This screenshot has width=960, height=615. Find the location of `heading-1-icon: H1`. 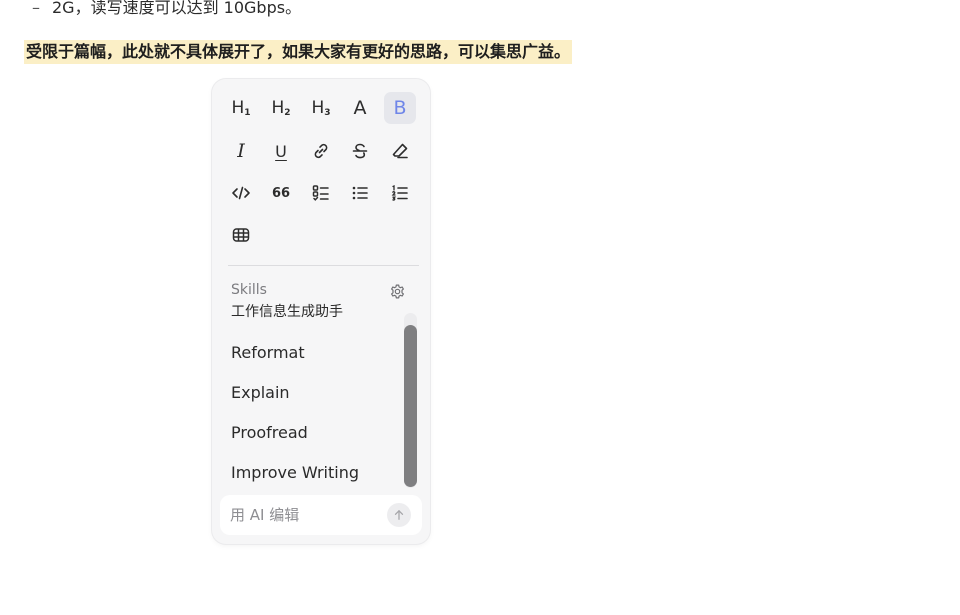

heading-1-icon: H1 is located at coordinates (241, 108).